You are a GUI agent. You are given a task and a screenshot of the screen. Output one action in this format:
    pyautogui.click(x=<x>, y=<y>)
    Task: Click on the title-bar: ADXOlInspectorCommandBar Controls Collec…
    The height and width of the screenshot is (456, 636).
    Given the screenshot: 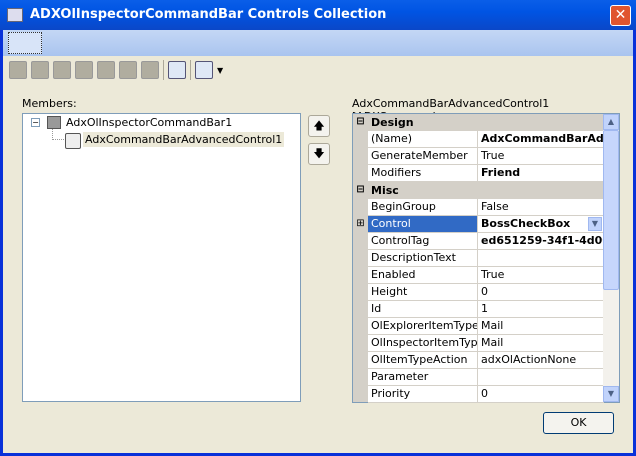 What is the action you would take?
    pyautogui.click(x=318, y=15)
    